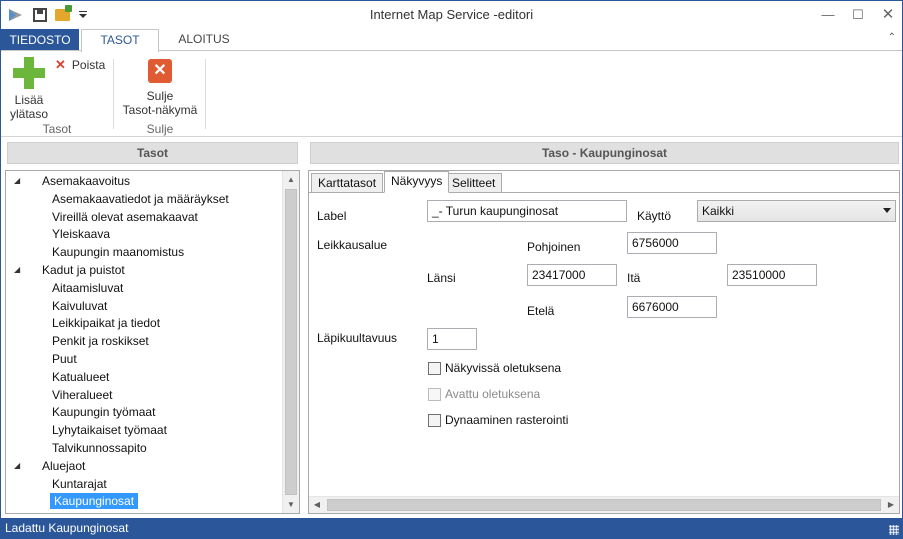  Describe the element at coordinates (887, 210) in the screenshot. I see `chevron-down-icon` at that location.